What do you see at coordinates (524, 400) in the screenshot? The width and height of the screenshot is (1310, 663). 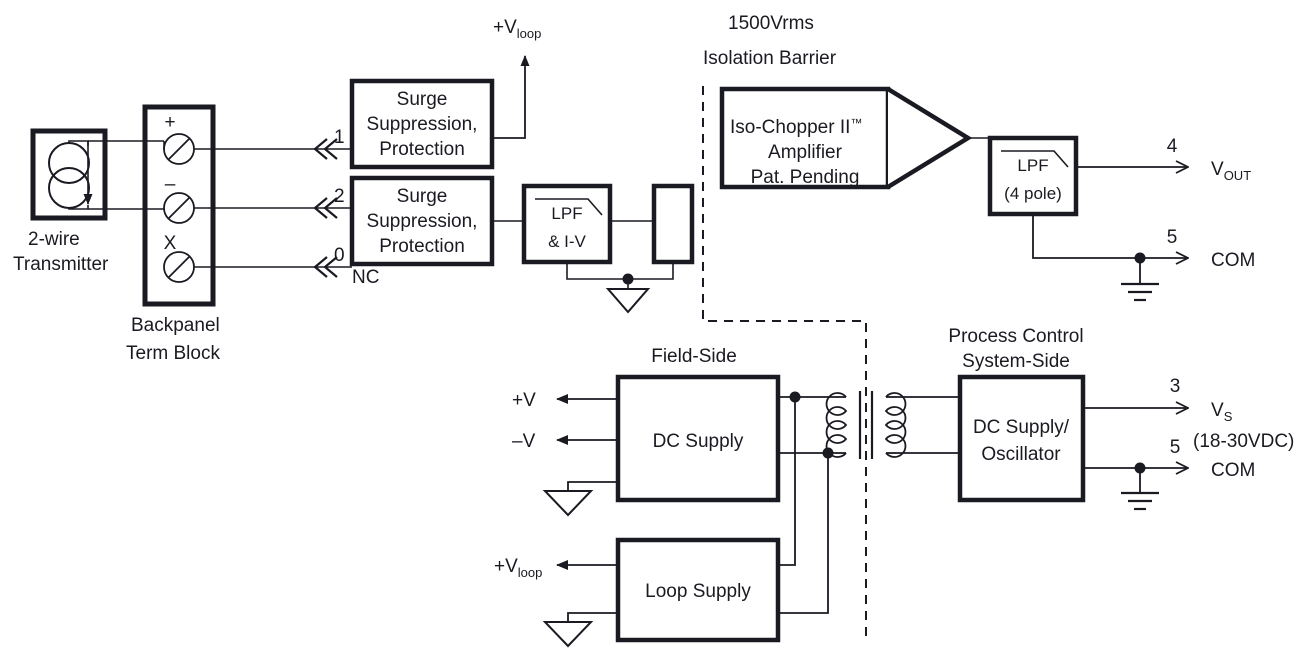 I see `v-plus-label: +V` at bounding box center [524, 400].